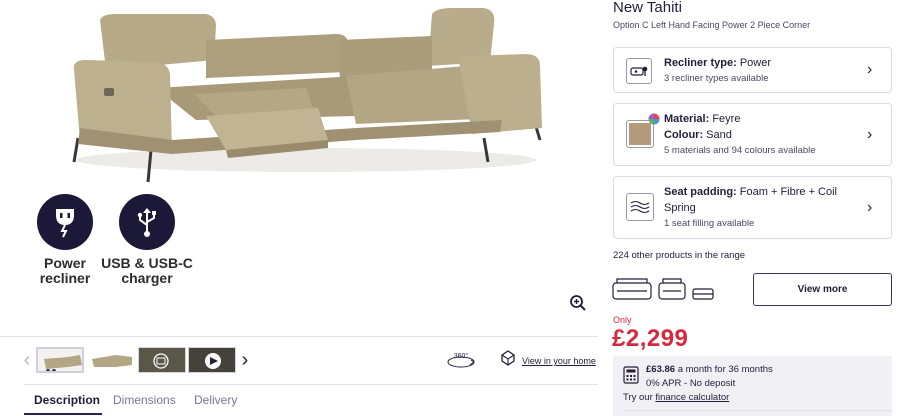  What do you see at coordinates (461, 356) in the screenshot?
I see `360-label: 360°` at bounding box center [461, 356].